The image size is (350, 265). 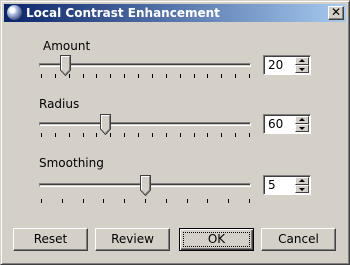 I want to click on radius-slider-thumb, so click(x=105, y=124).